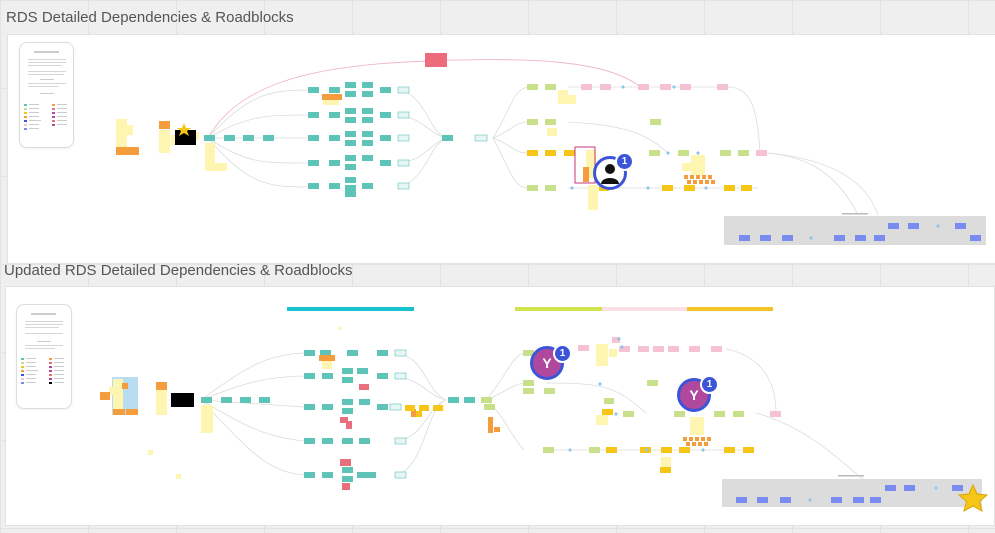 This screenshot has height=533, width=995. I want to click on collaborator-badge-1: 1, so click(624, 161).